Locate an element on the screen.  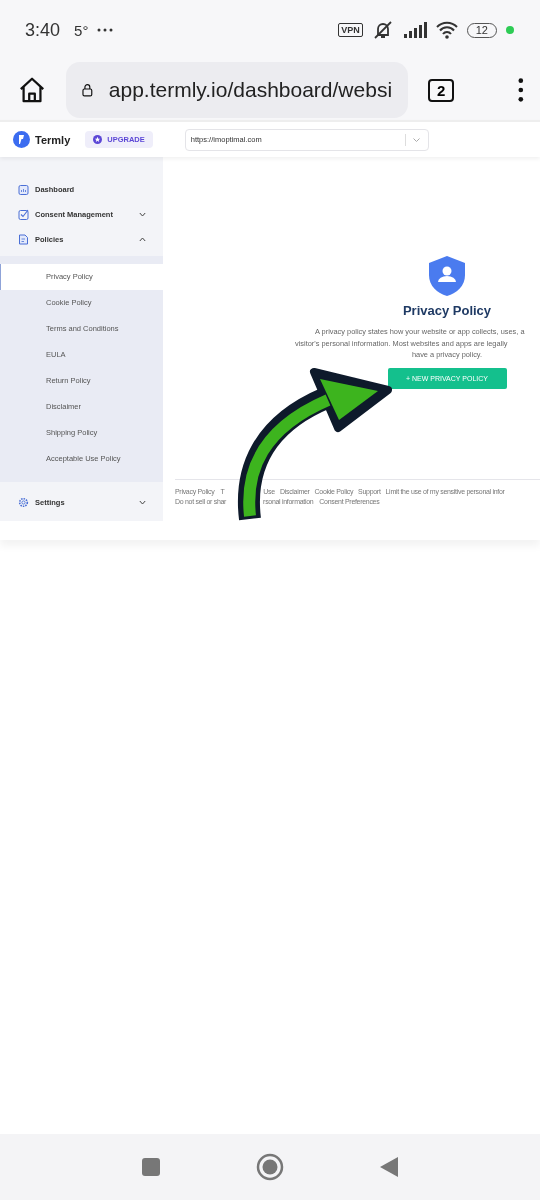
clock-time: 3:40 is located at coordinates (43, 30).